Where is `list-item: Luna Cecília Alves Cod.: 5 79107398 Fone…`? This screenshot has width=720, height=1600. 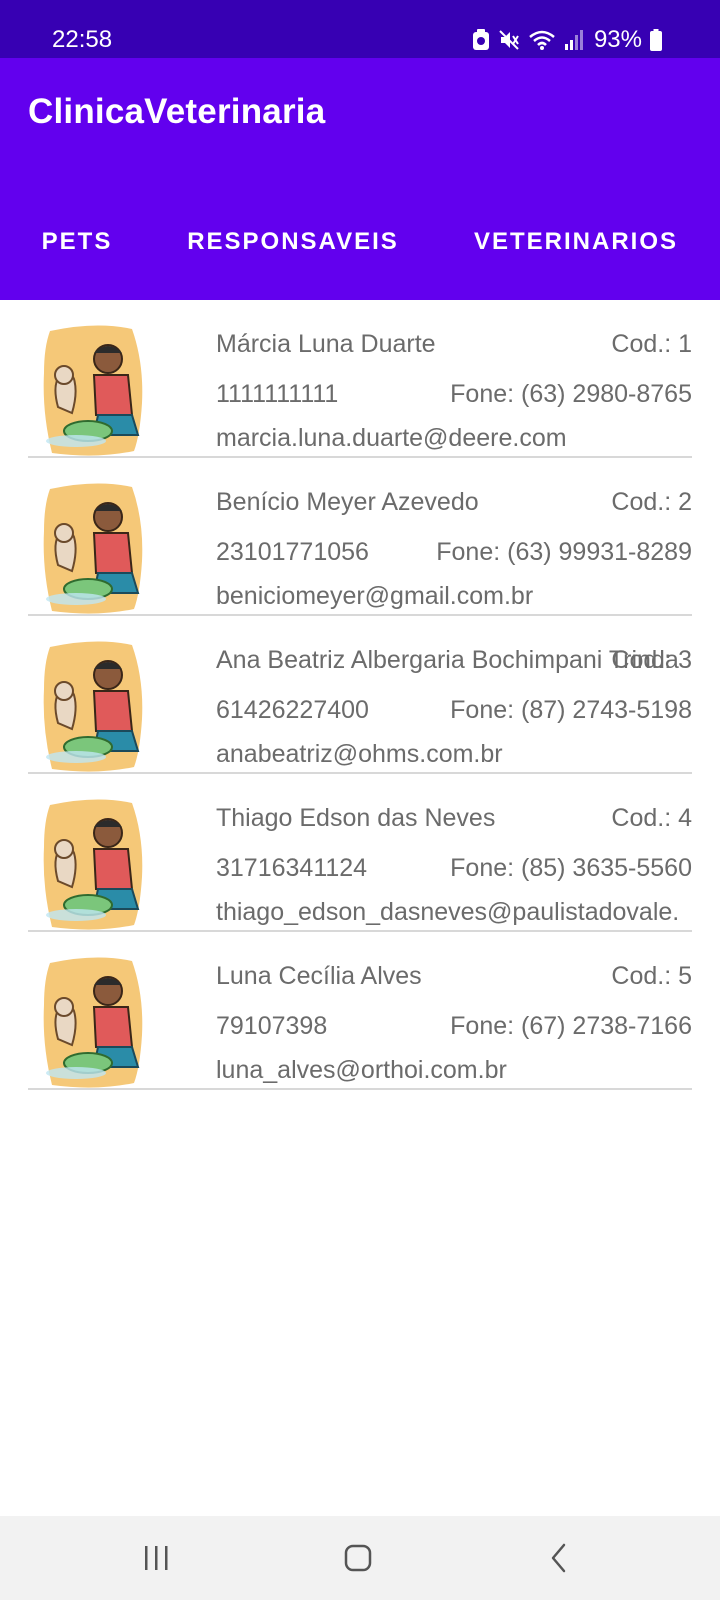 list-item: Luna Cecília Alves Cod.: 5 79107398 Fone… is located at coordinates (360, 1011).